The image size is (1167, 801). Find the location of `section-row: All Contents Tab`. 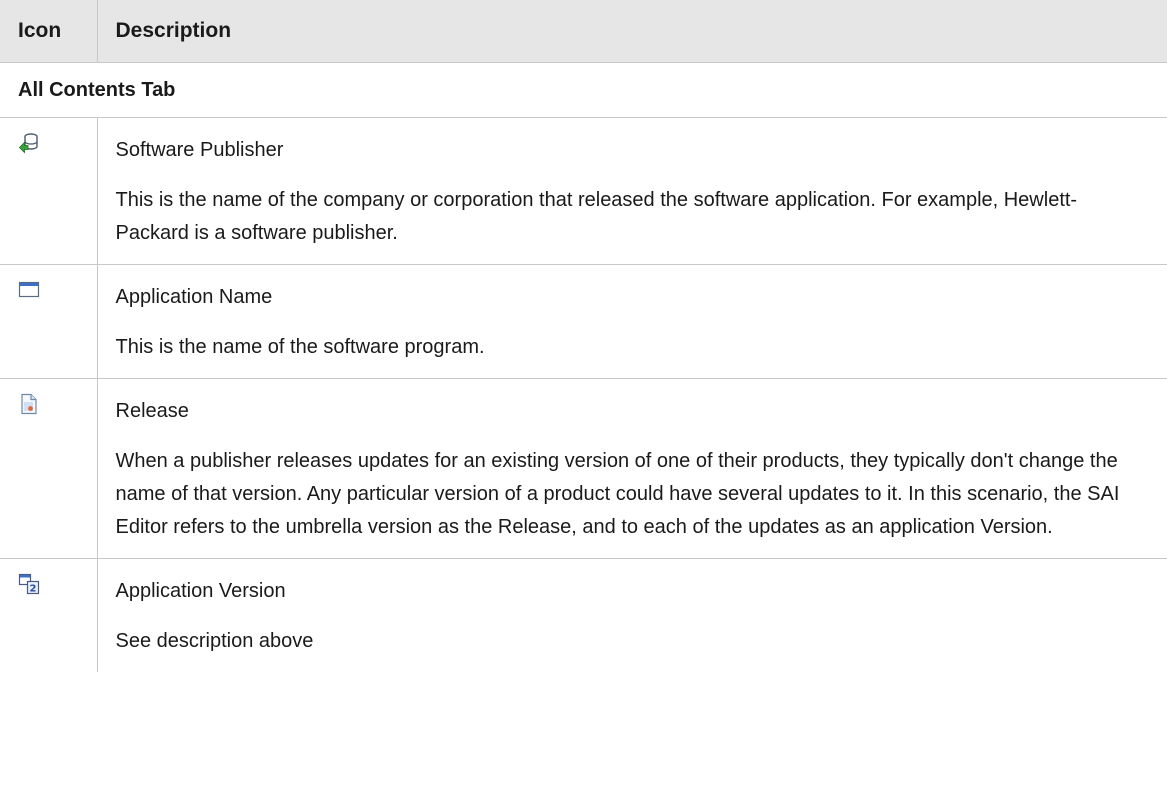

section-row: All Contents Tab is located at coordinates (583, 90).